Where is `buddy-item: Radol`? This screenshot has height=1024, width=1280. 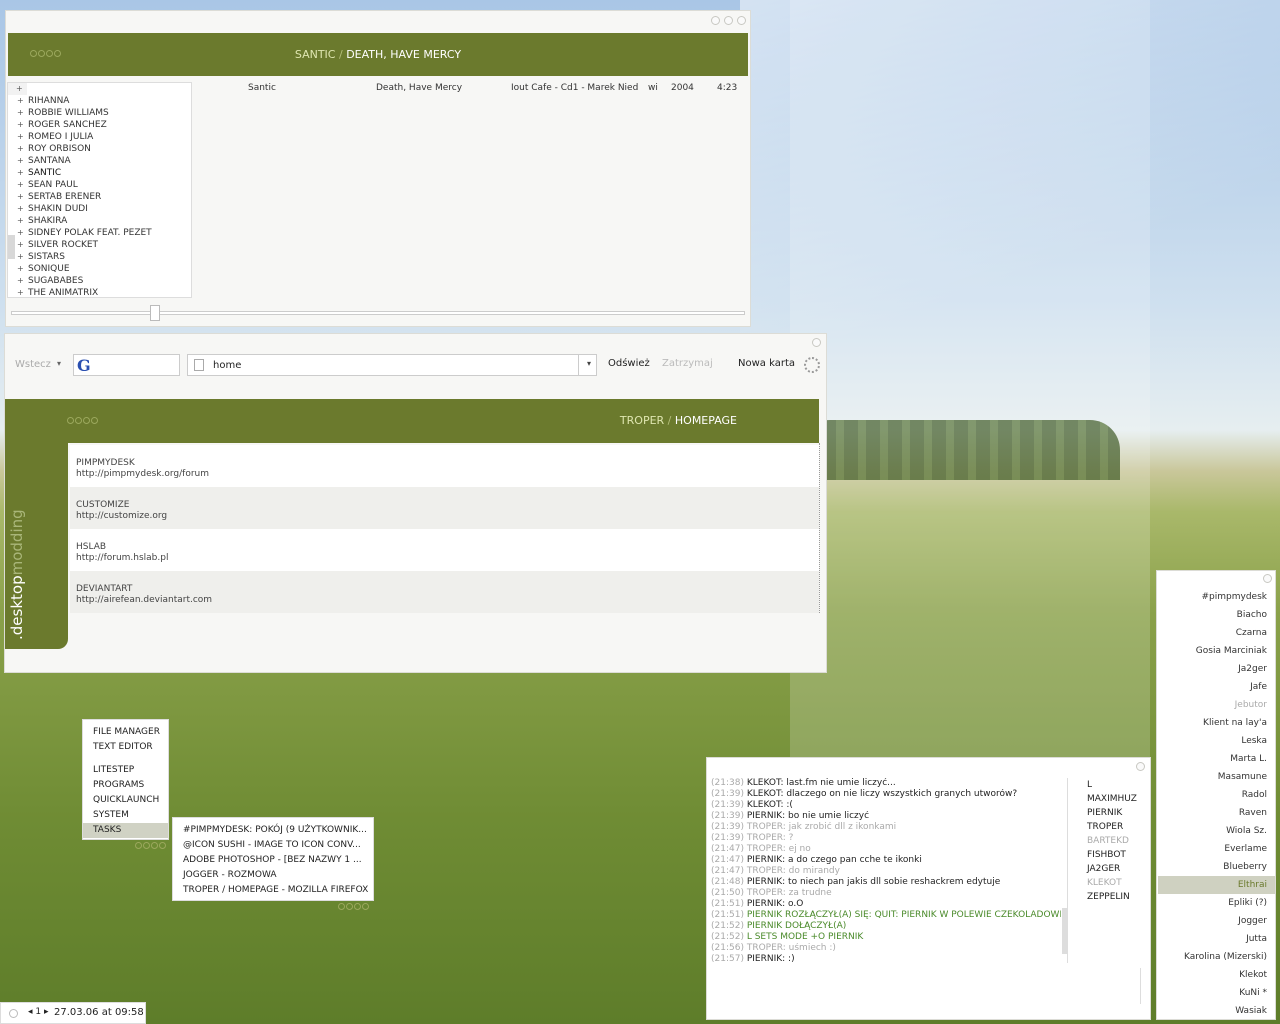
buddy-item: Radol is located at coordinates (1216, 795).